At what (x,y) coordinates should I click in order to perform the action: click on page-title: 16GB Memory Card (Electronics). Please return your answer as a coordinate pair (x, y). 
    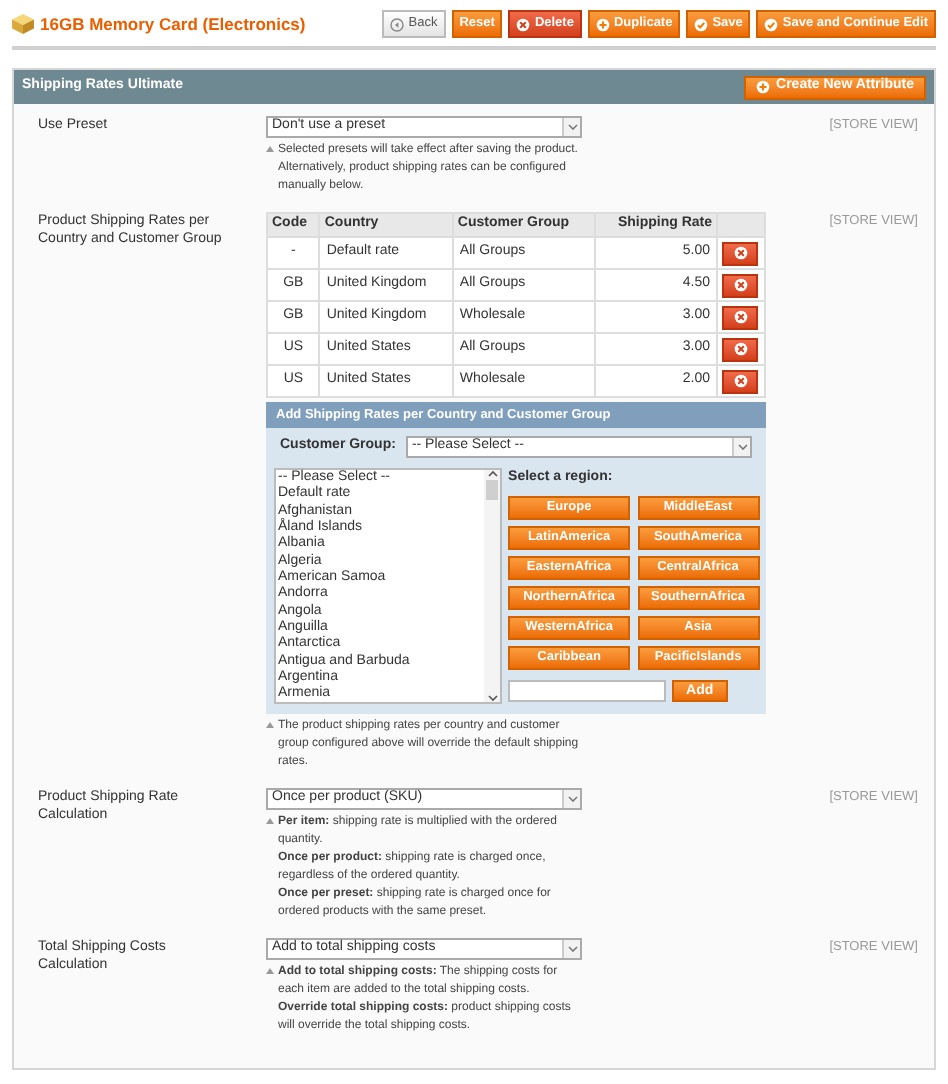
    Looking at the image, I should click on (173, 24).